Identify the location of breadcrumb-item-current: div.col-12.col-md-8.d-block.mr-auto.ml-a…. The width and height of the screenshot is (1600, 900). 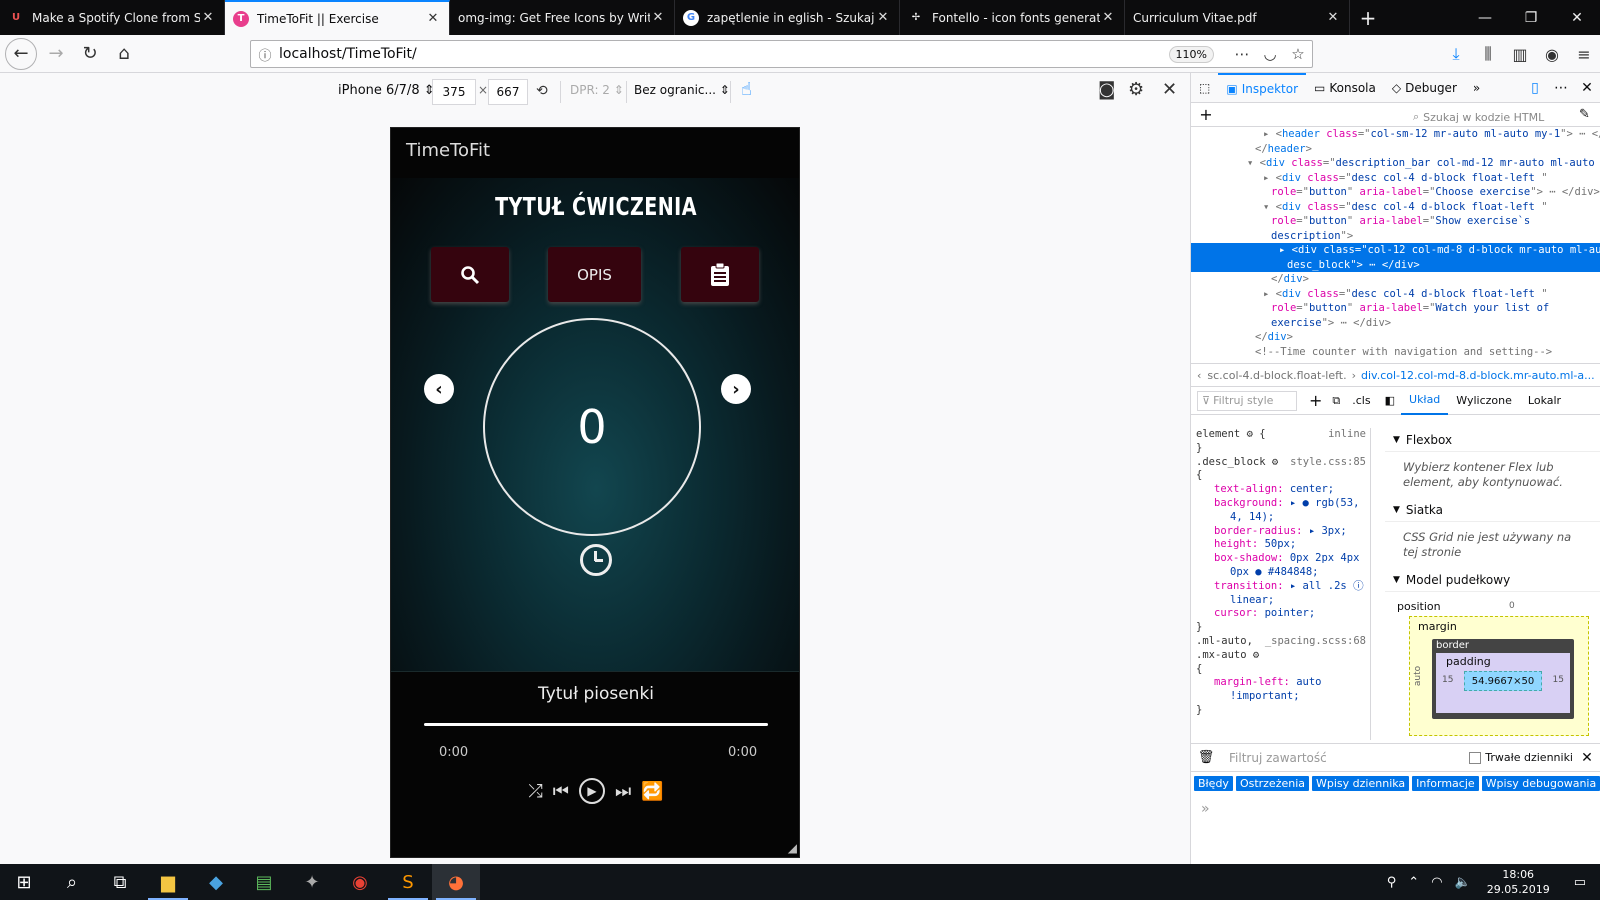
(1478, 375).